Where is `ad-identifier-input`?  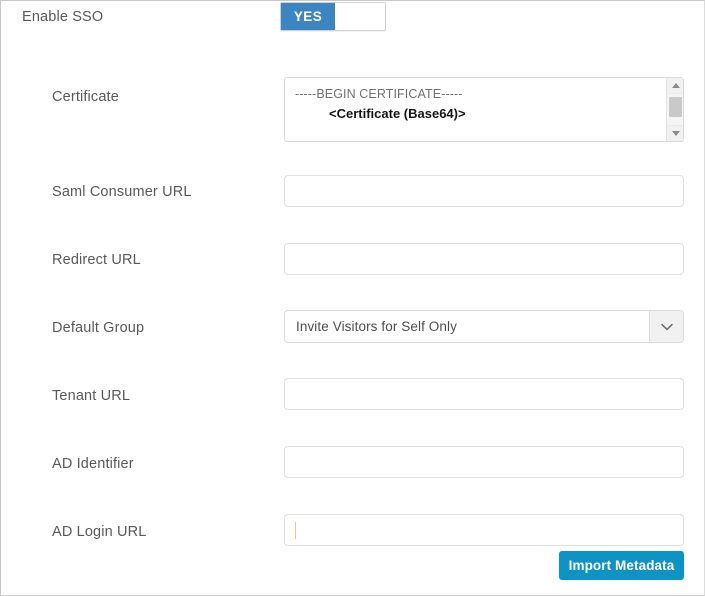 ad-identifier-input is located at coordinates (484, 462).